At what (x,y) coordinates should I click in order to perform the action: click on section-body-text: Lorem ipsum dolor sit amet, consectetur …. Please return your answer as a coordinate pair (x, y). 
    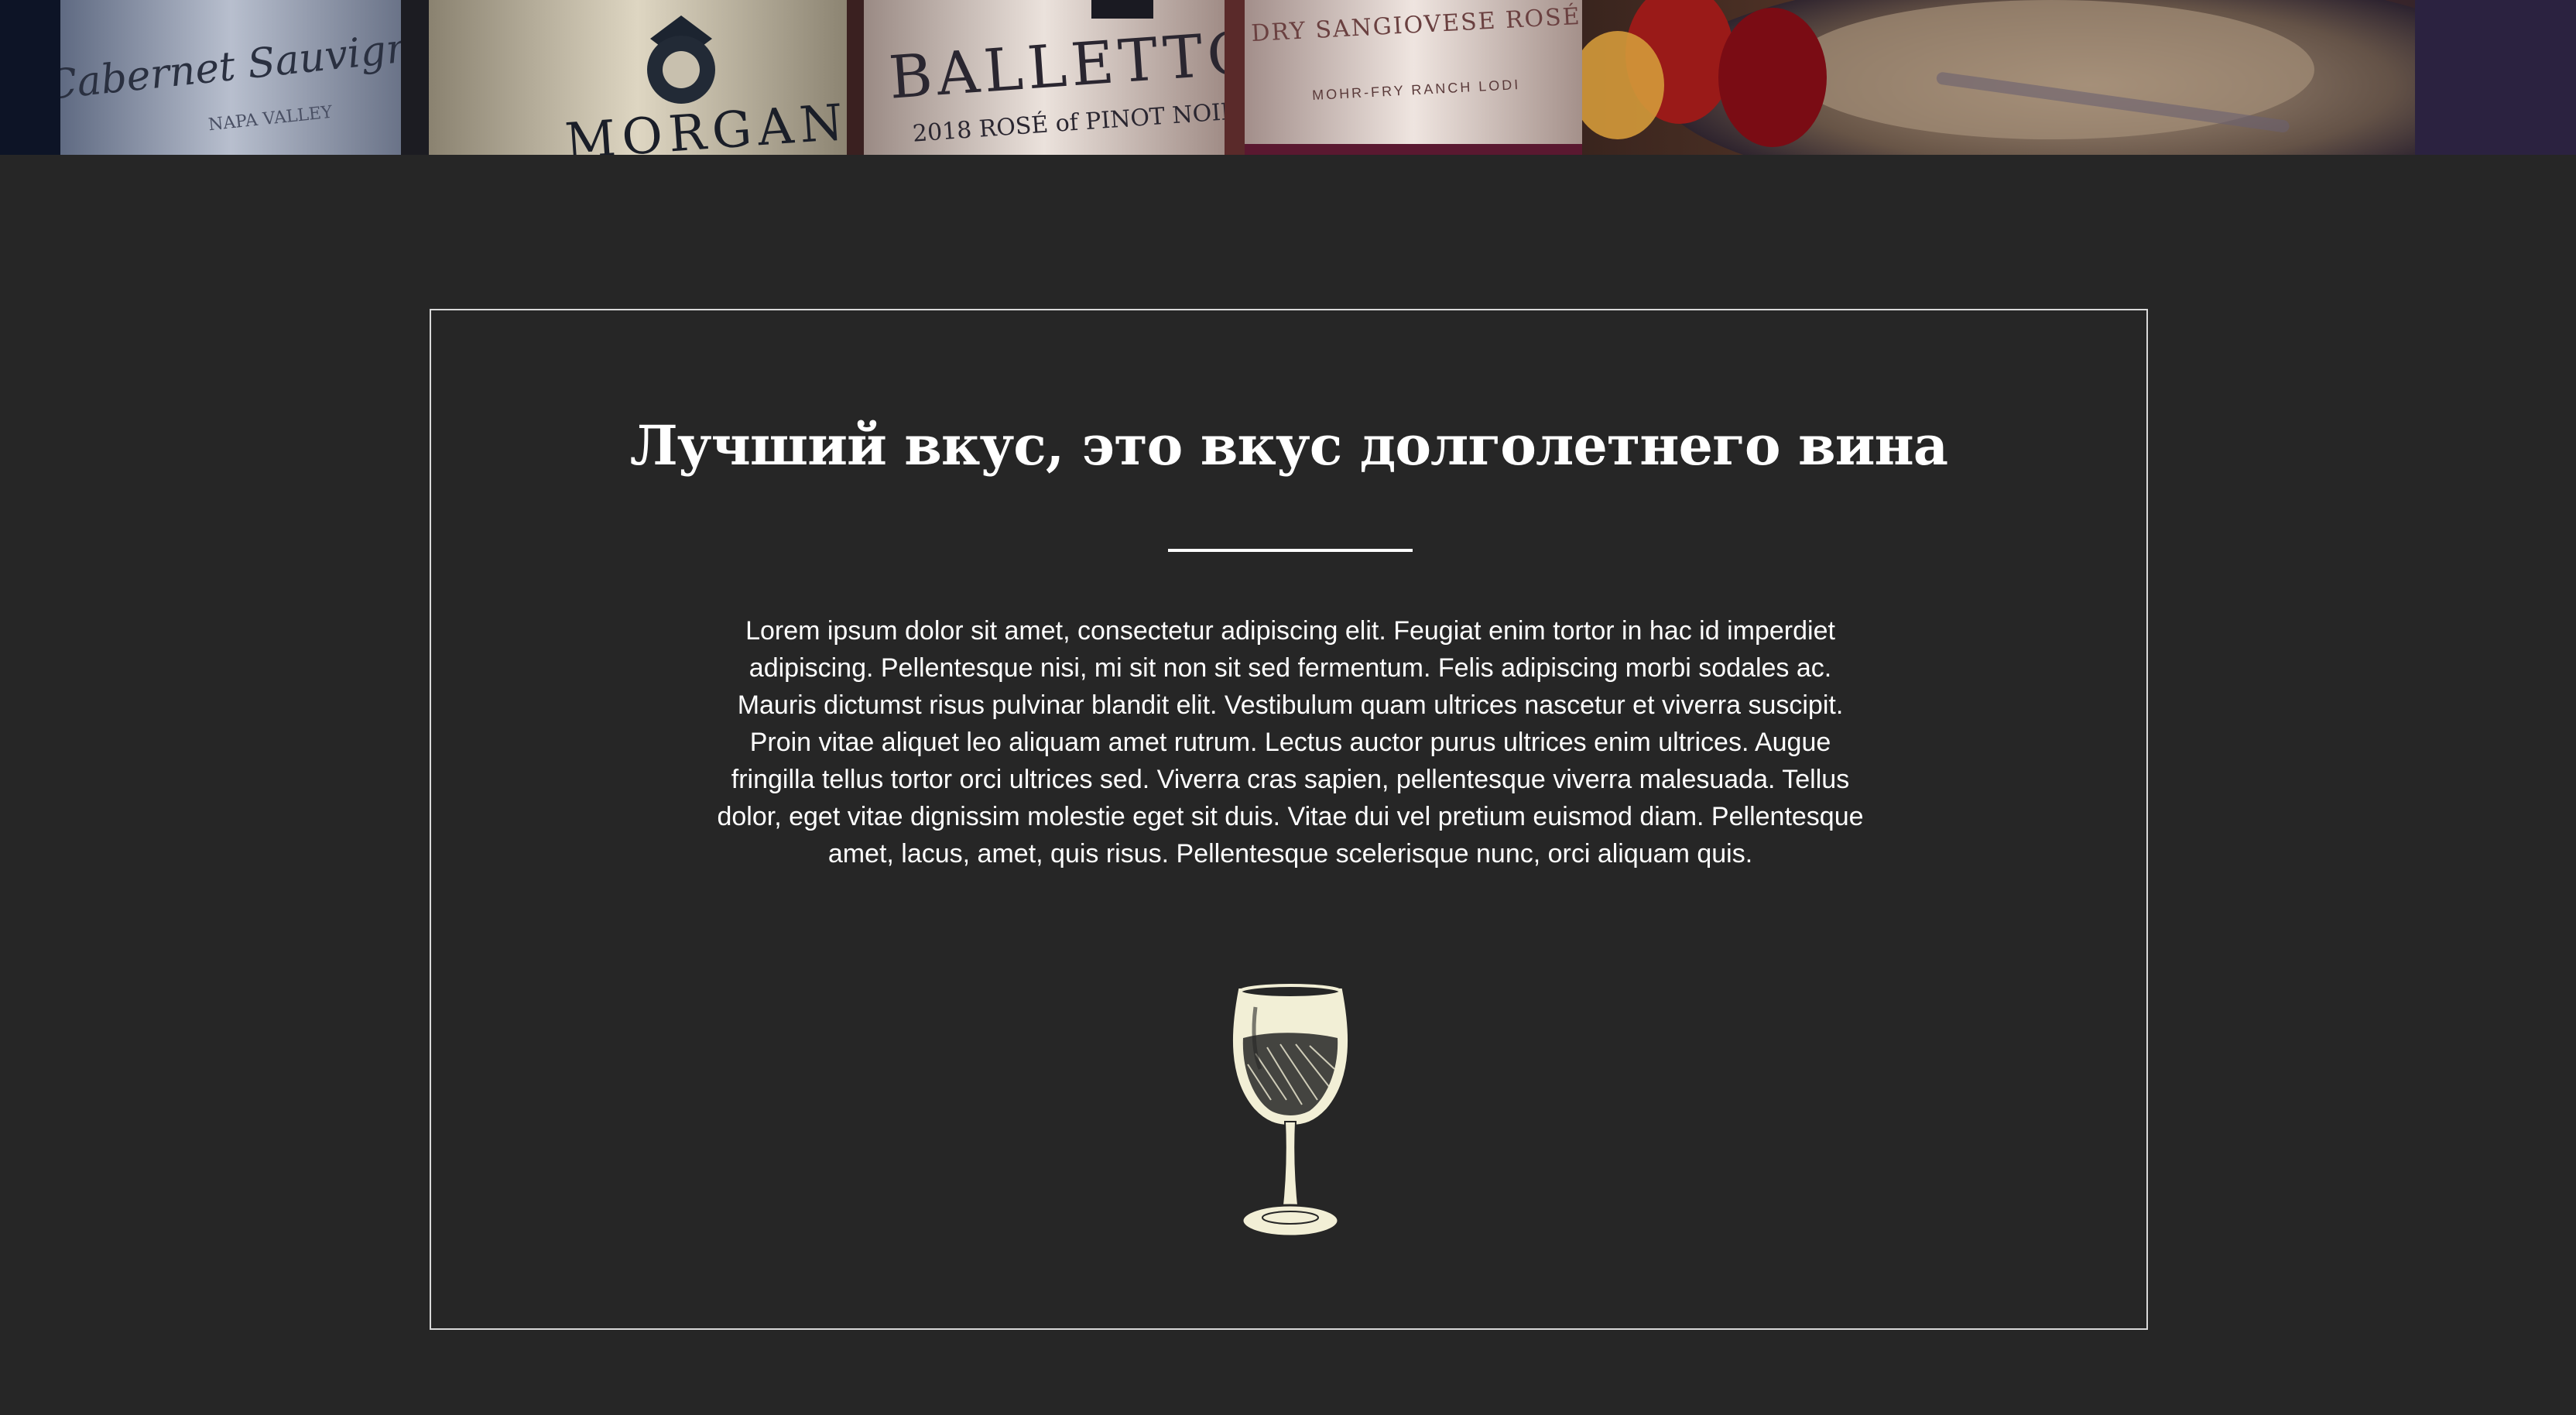
    Looking at the image, I should click on (1290, 742).